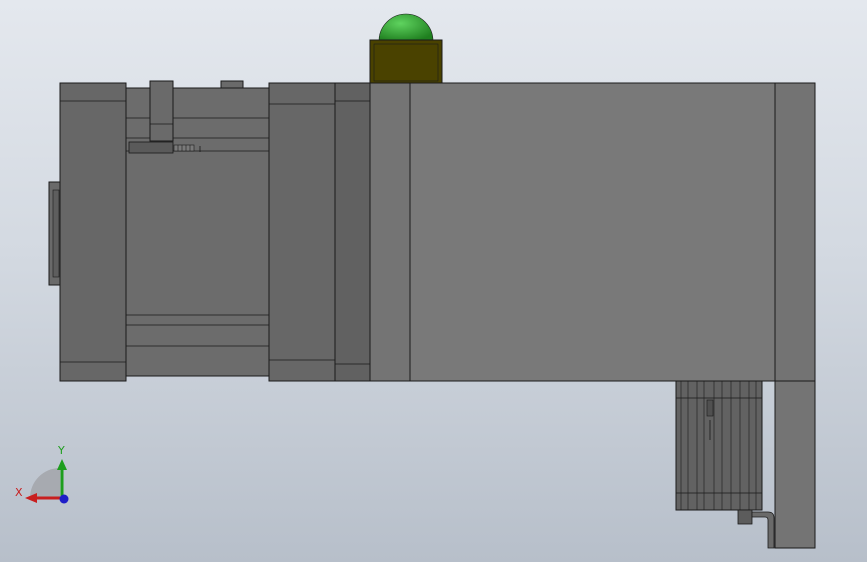  I want to click on x-axis-label: X, so click(19, 492).